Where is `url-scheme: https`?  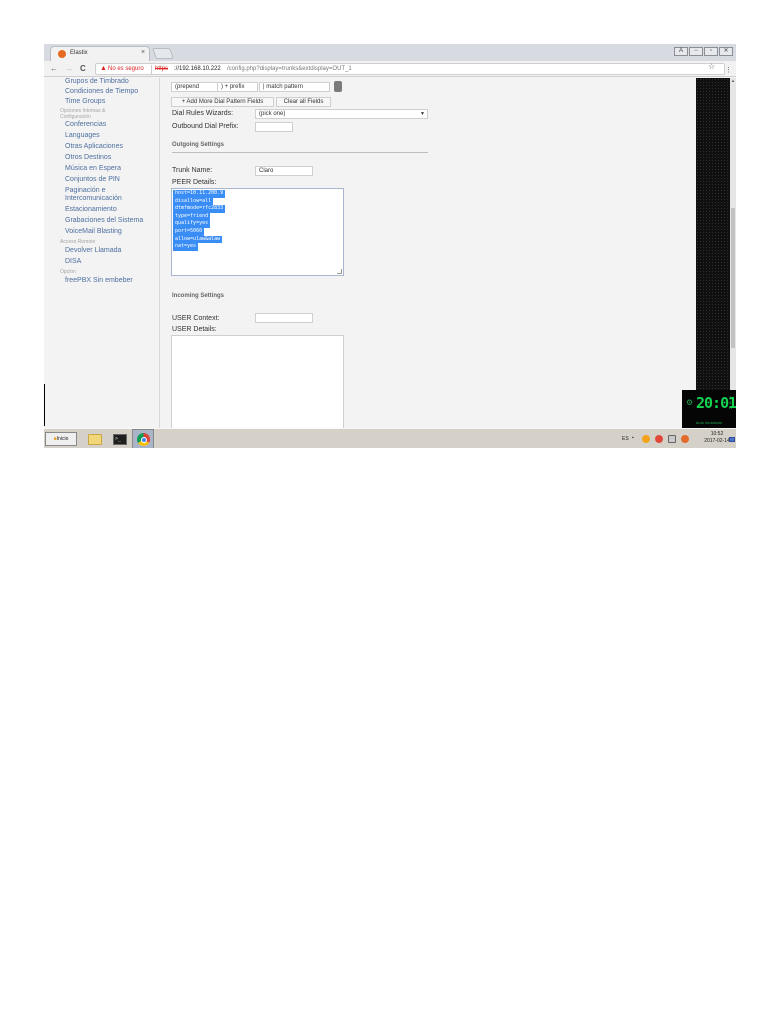 url-scheme: https is located at coordinates (162, 69).